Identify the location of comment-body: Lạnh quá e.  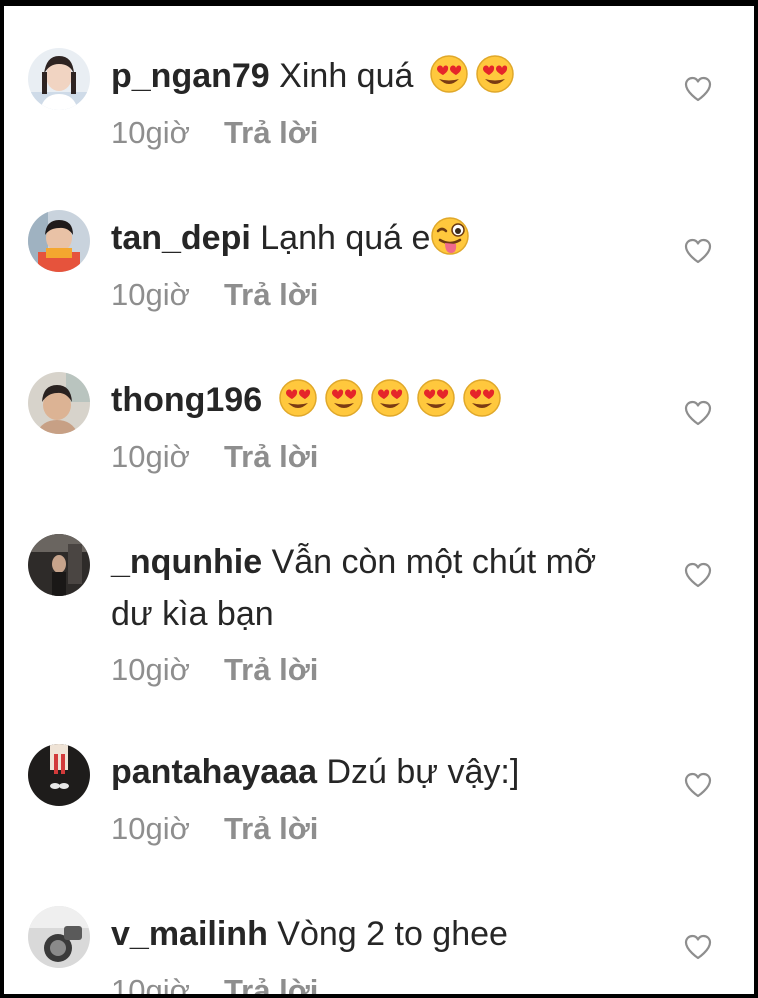
(345, 238).